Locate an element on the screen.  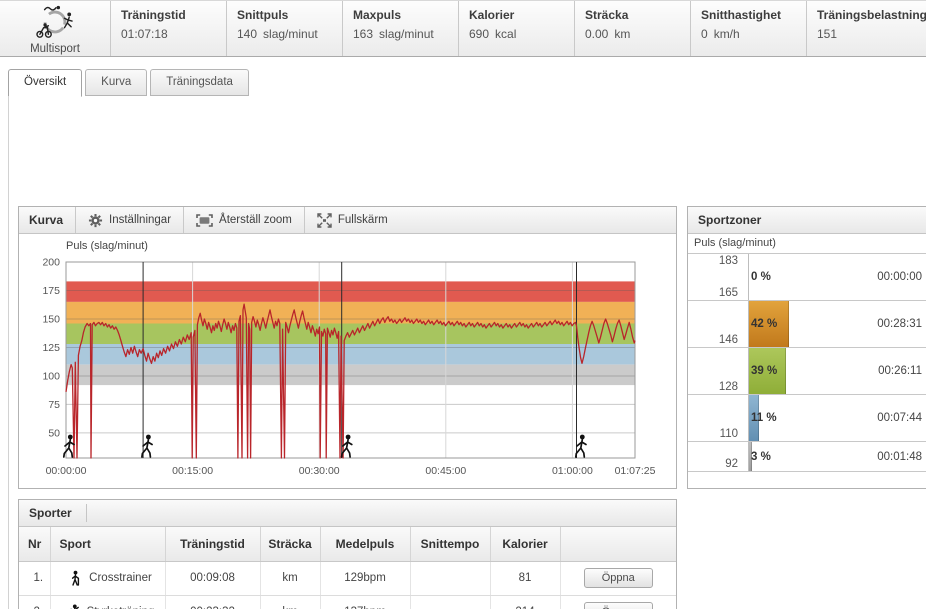
sport-name-cell: Crosstrainer is located at coordinates (108, 578).